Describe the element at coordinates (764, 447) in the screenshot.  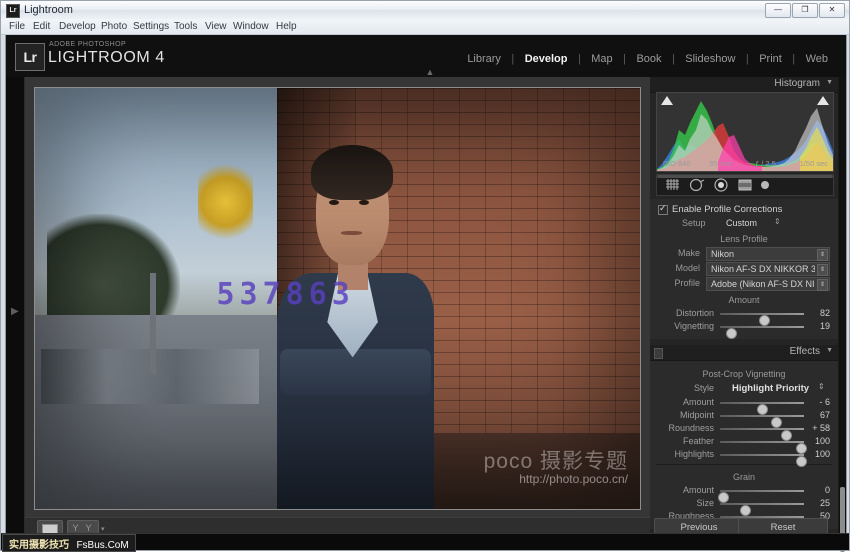
I see `vignette-feather-track` at that location.